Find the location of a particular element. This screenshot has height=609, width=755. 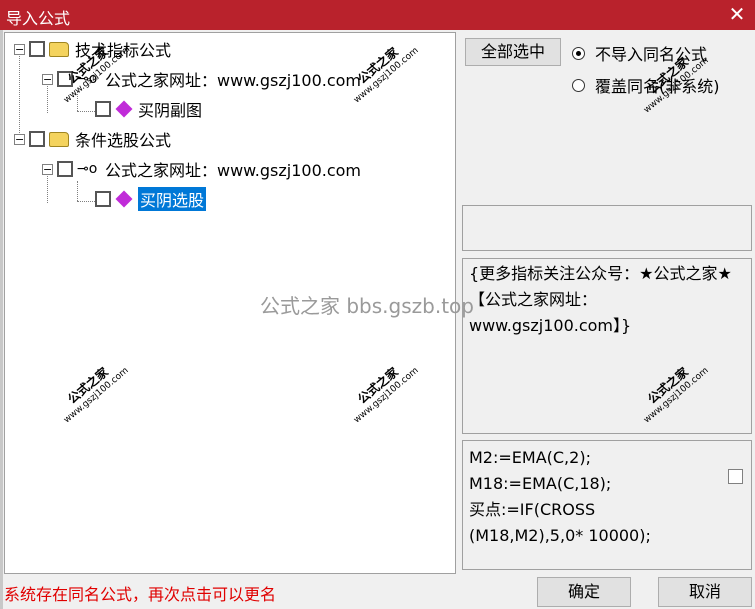

radio-unselected-icon is located at coordinates (578, 85).